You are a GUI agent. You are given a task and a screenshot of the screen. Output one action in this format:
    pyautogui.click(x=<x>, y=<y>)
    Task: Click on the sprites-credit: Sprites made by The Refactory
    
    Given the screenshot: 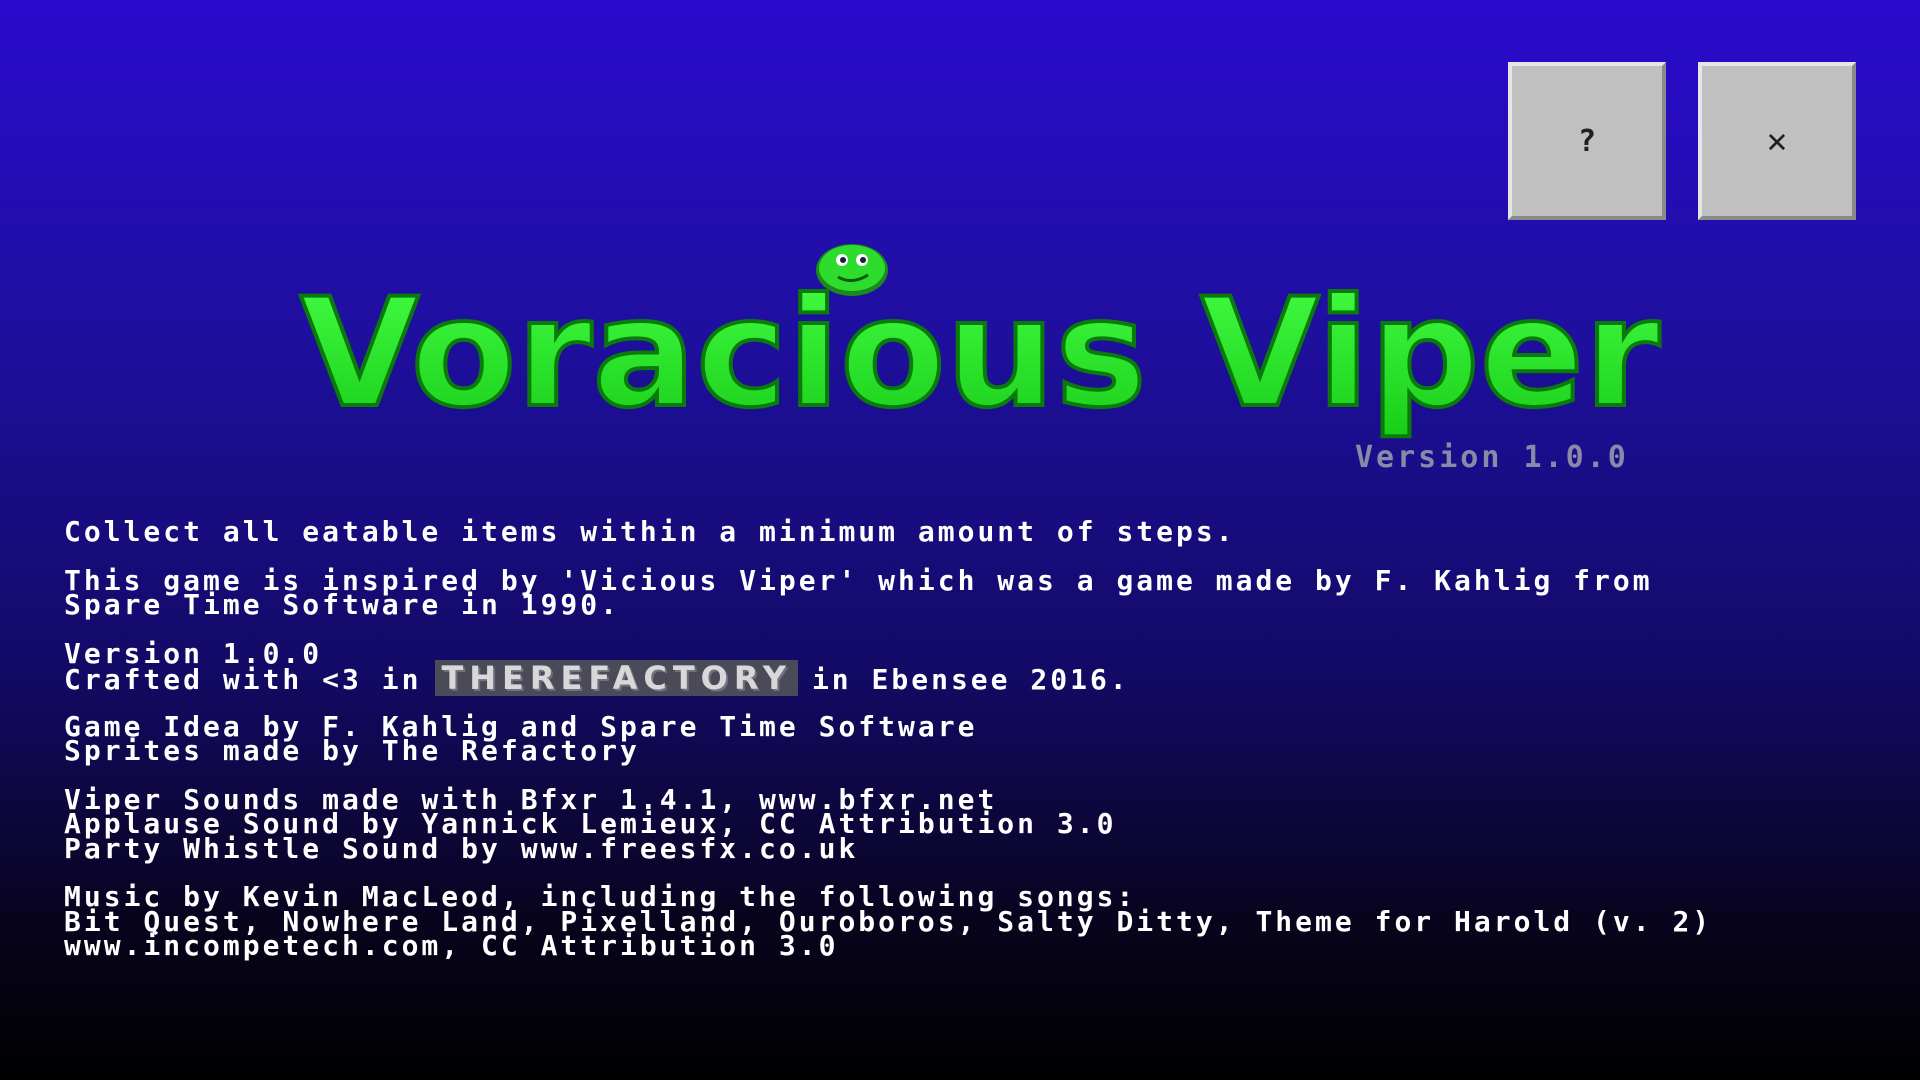 What is the action you would take?
    pyautogui.click(x=352, y=750)
    